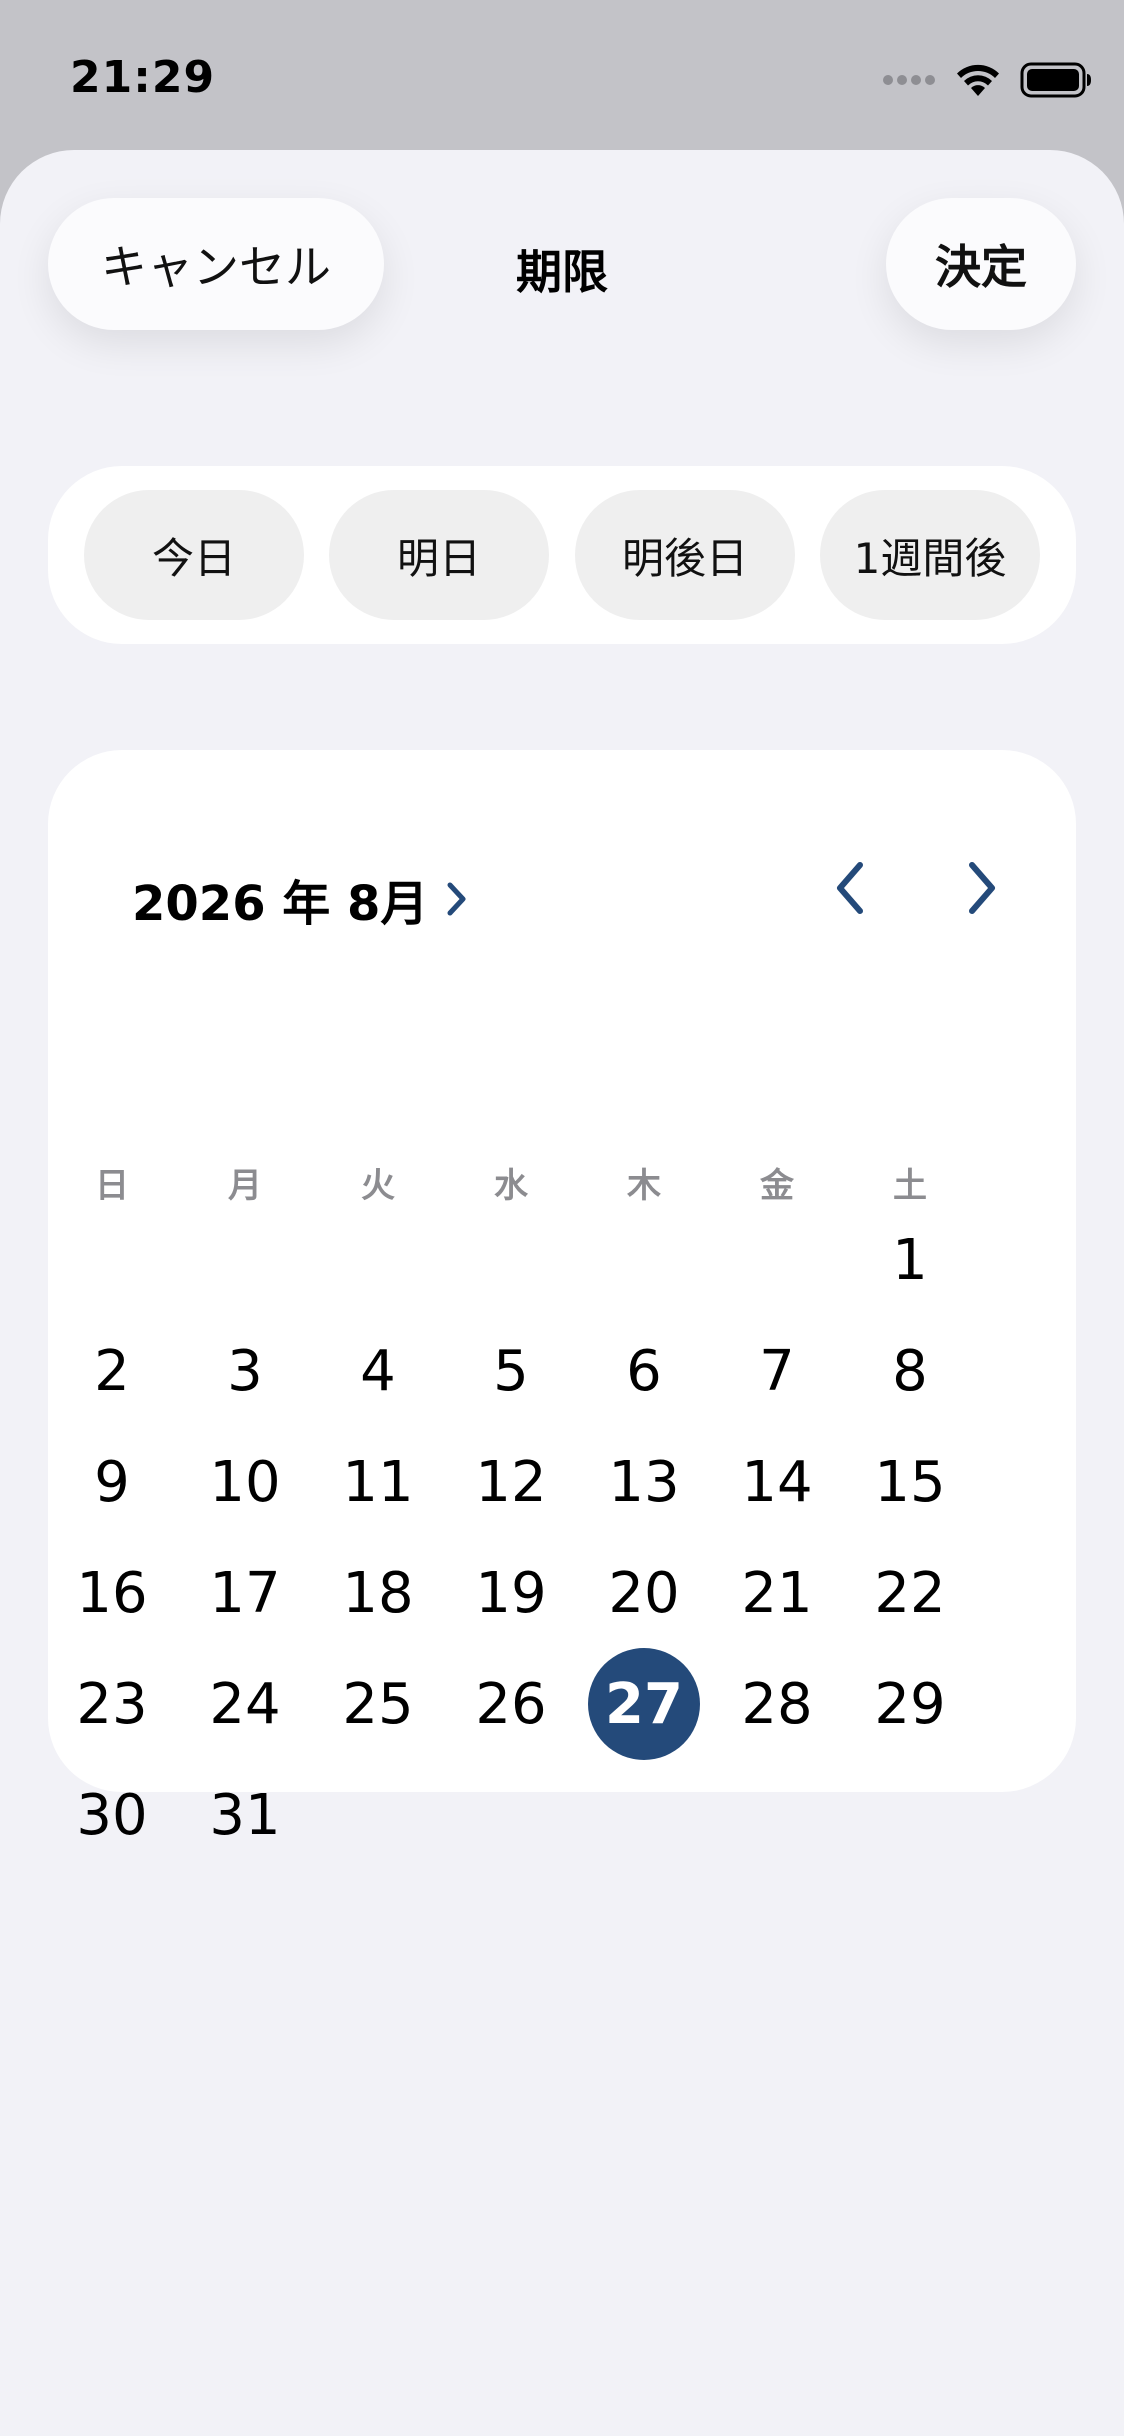  Describe the element at coordinates (378, 1186) in the screenshot. I see `weekday-label: 火` at that location.